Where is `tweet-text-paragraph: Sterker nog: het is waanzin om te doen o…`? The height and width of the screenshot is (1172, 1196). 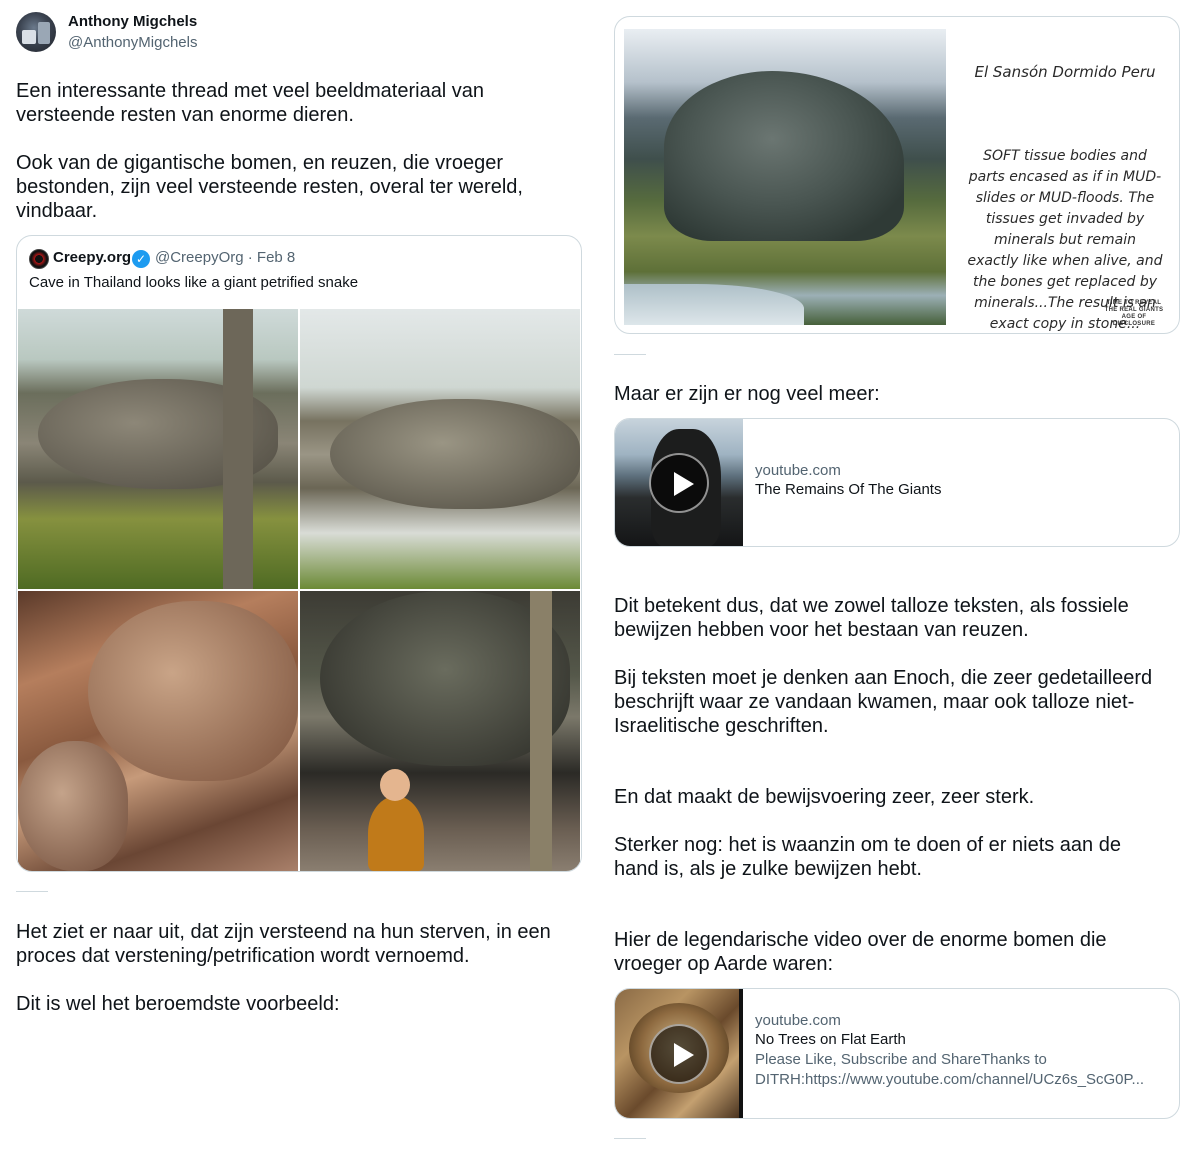
tweet-text-paragraph: Sterker nog: het is waanzin om te doen o… is located at coordinates (867, 857).